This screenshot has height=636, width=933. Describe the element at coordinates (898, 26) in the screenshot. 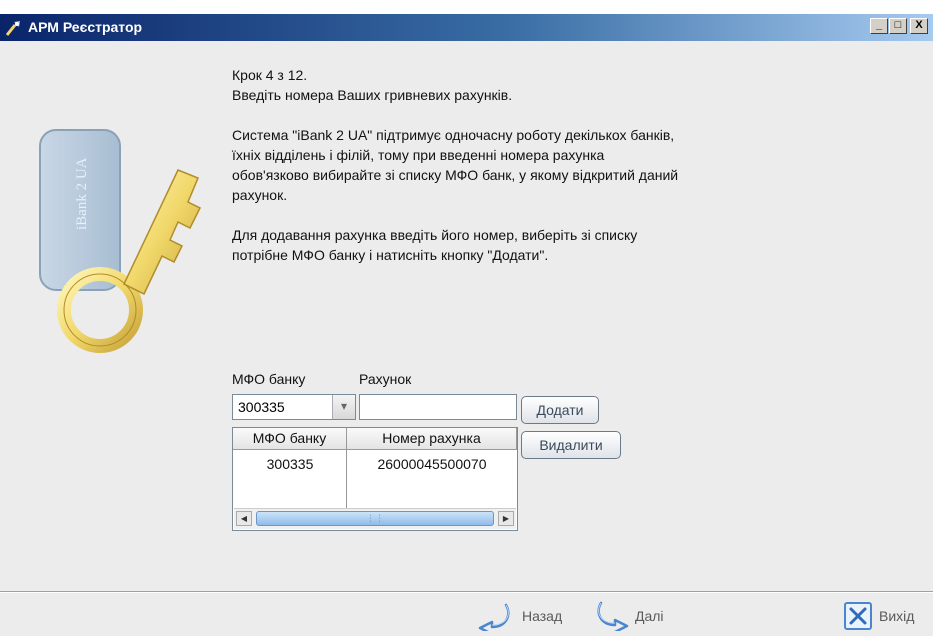

I see `maximize-button: □` at that location.